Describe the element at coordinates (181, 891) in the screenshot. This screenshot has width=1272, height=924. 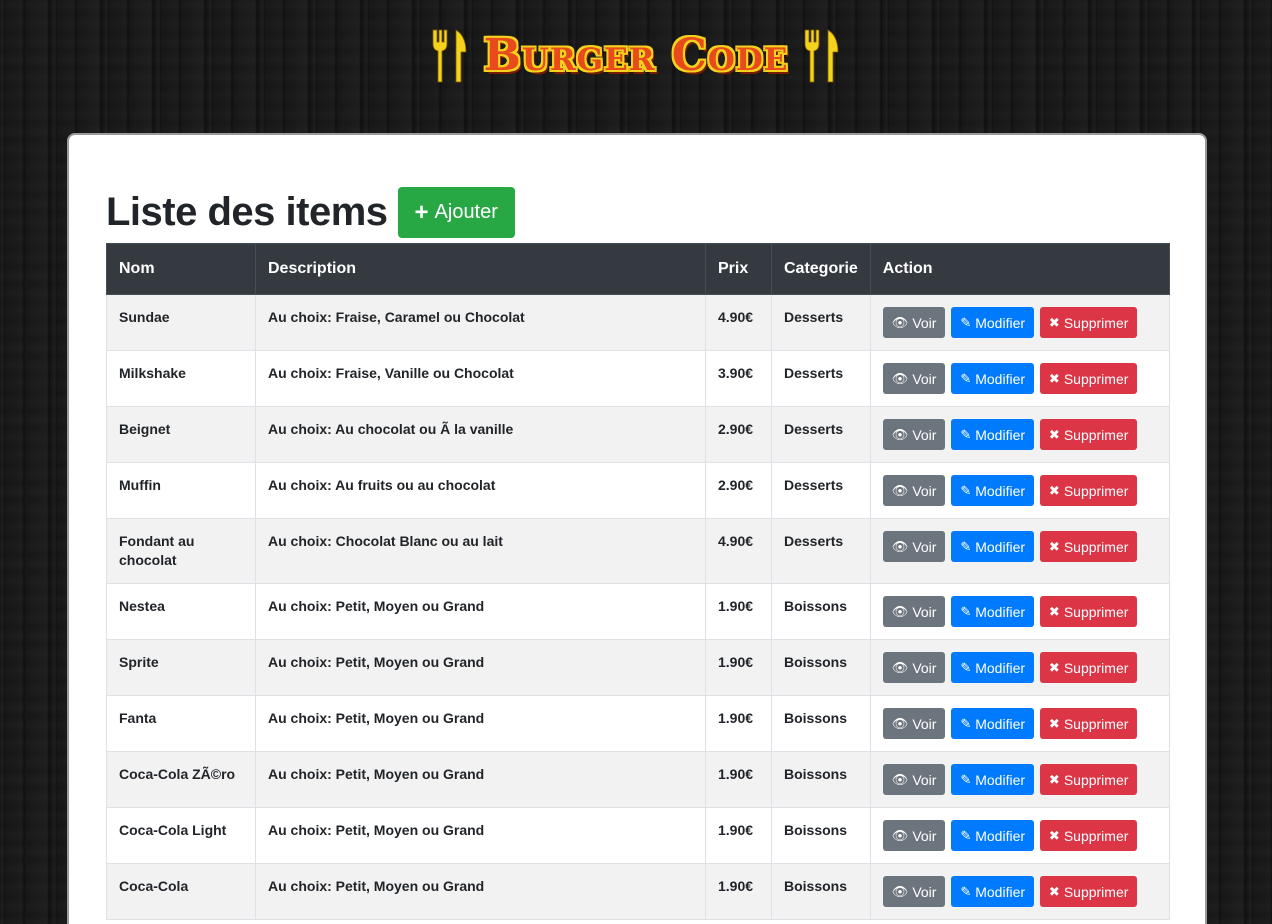
I see `cell-nom: Coca-Cola` at that location.